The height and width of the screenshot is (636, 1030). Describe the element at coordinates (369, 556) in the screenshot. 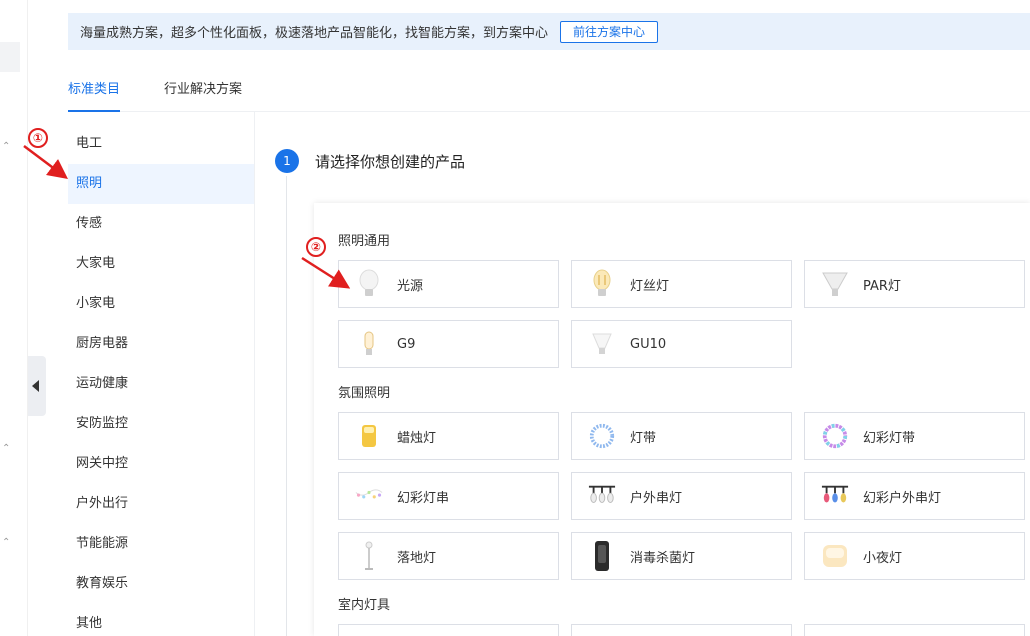

I see `floor-lamp-icon` at that location.